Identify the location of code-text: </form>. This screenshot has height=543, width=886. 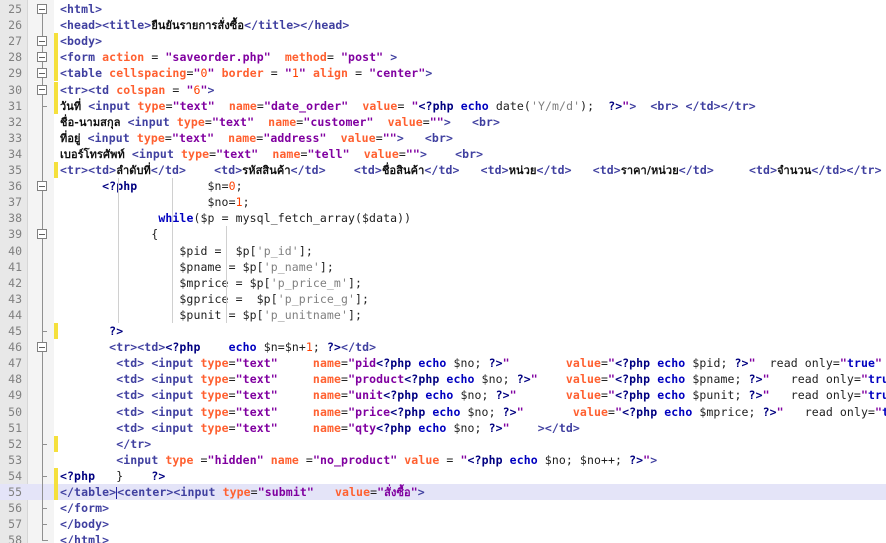
(84, 508).